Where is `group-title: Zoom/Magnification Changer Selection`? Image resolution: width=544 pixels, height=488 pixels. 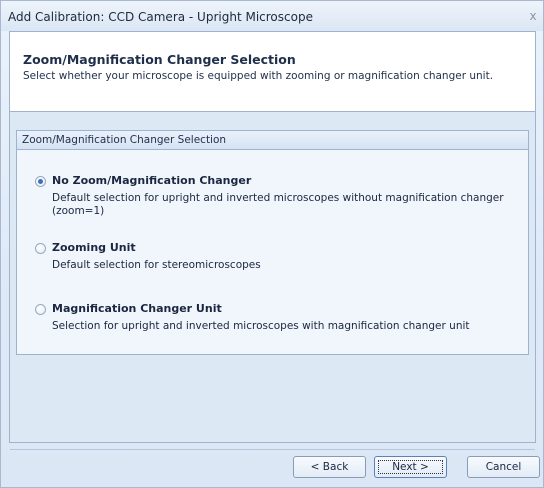 group-title: Zoom/Magnification Changer Selection is located at coordinates (272, 140).